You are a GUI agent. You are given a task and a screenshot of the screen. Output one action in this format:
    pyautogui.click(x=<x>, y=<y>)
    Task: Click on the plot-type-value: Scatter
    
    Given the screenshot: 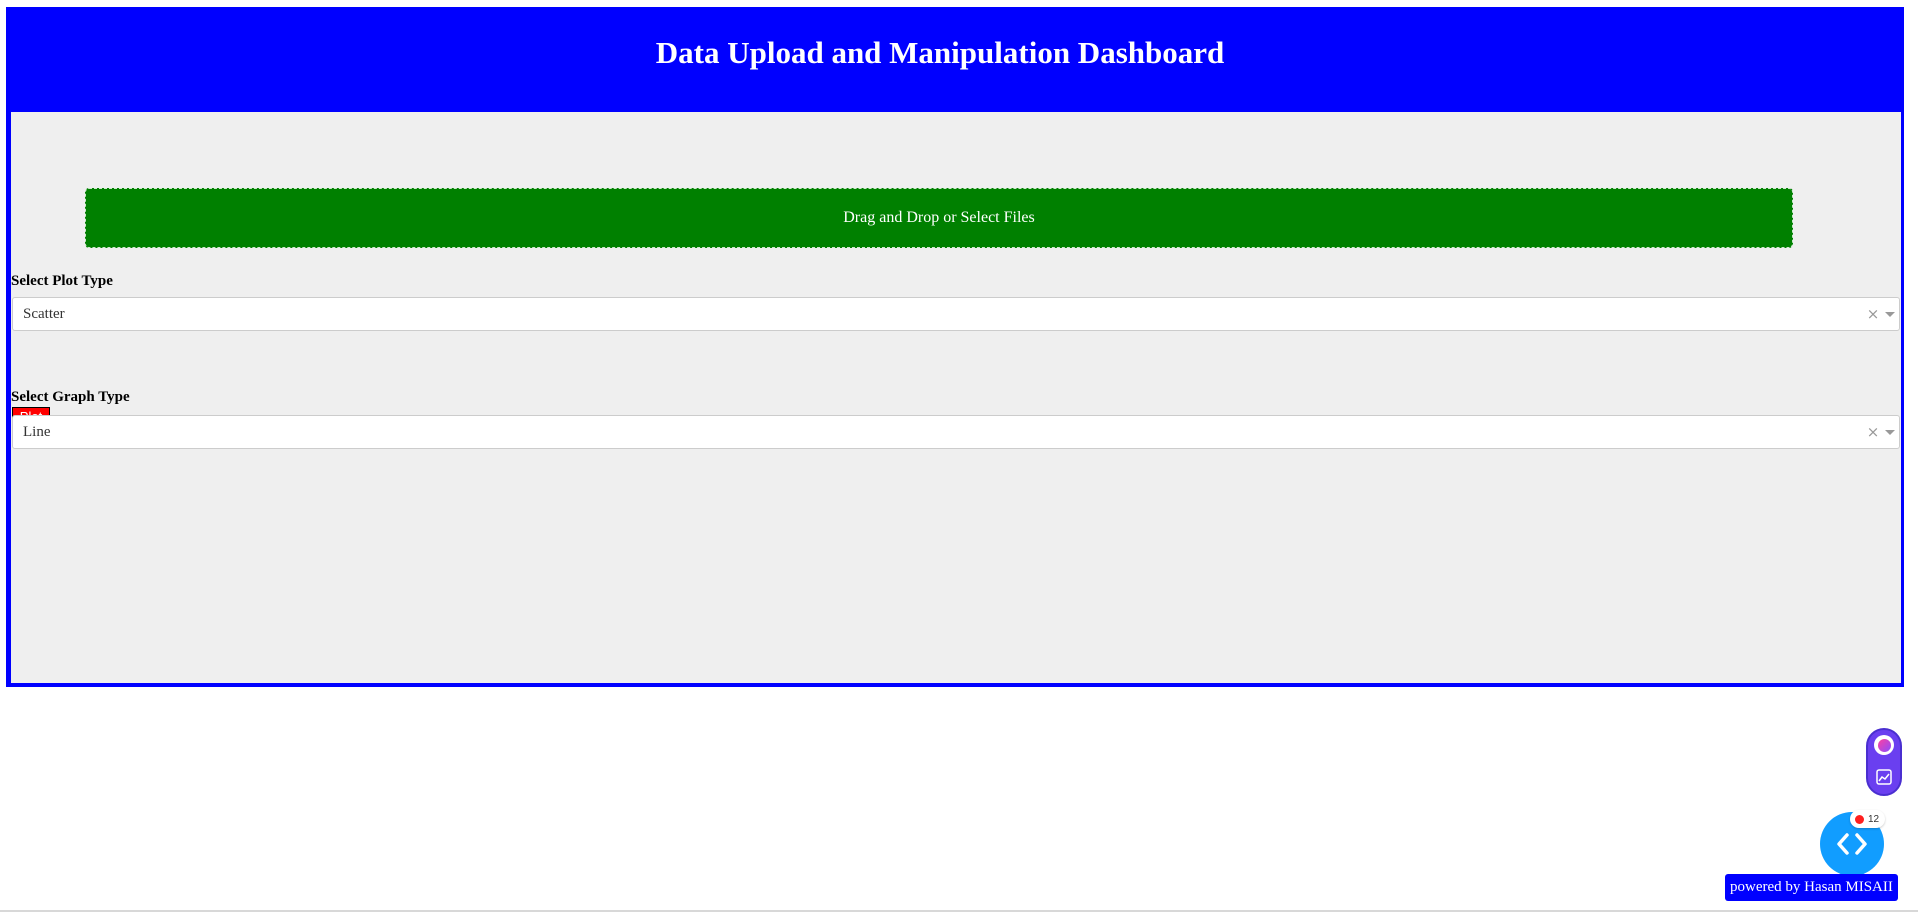 What is the action you would take?
    pyautogui.click(x=44, y=313)
    